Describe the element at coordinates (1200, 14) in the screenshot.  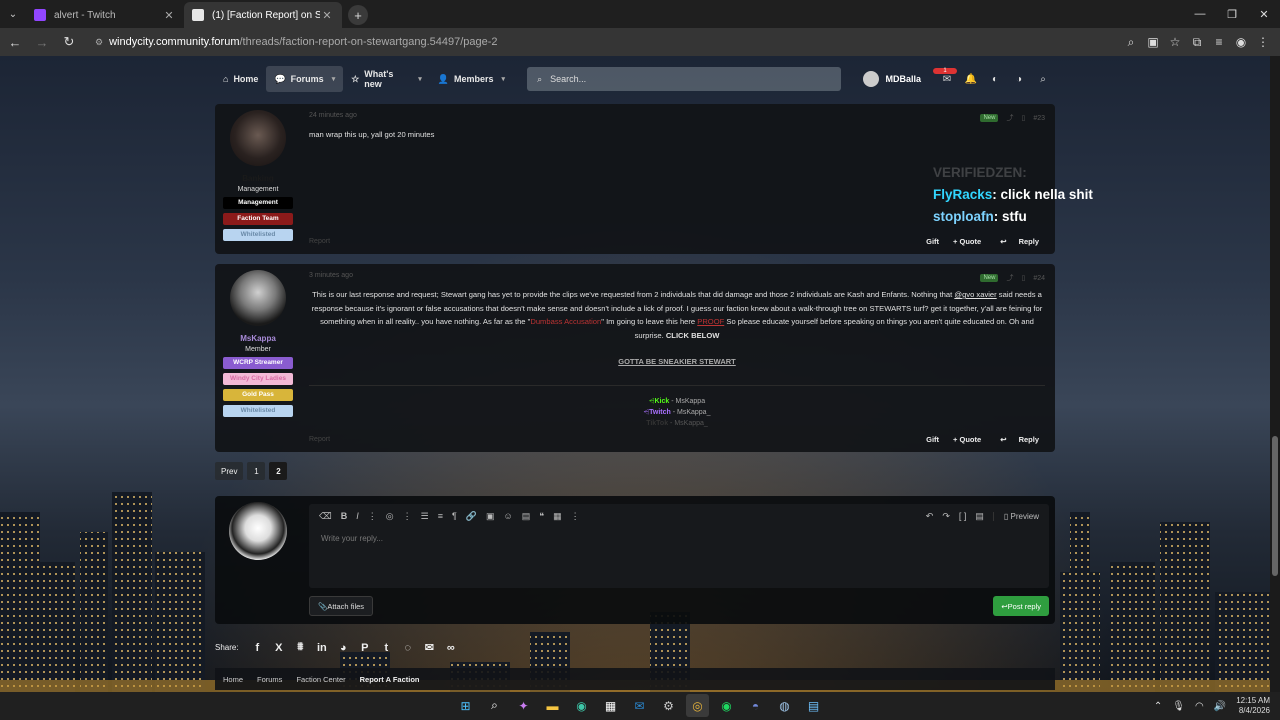
I see `minimize-icon: —` at that location.